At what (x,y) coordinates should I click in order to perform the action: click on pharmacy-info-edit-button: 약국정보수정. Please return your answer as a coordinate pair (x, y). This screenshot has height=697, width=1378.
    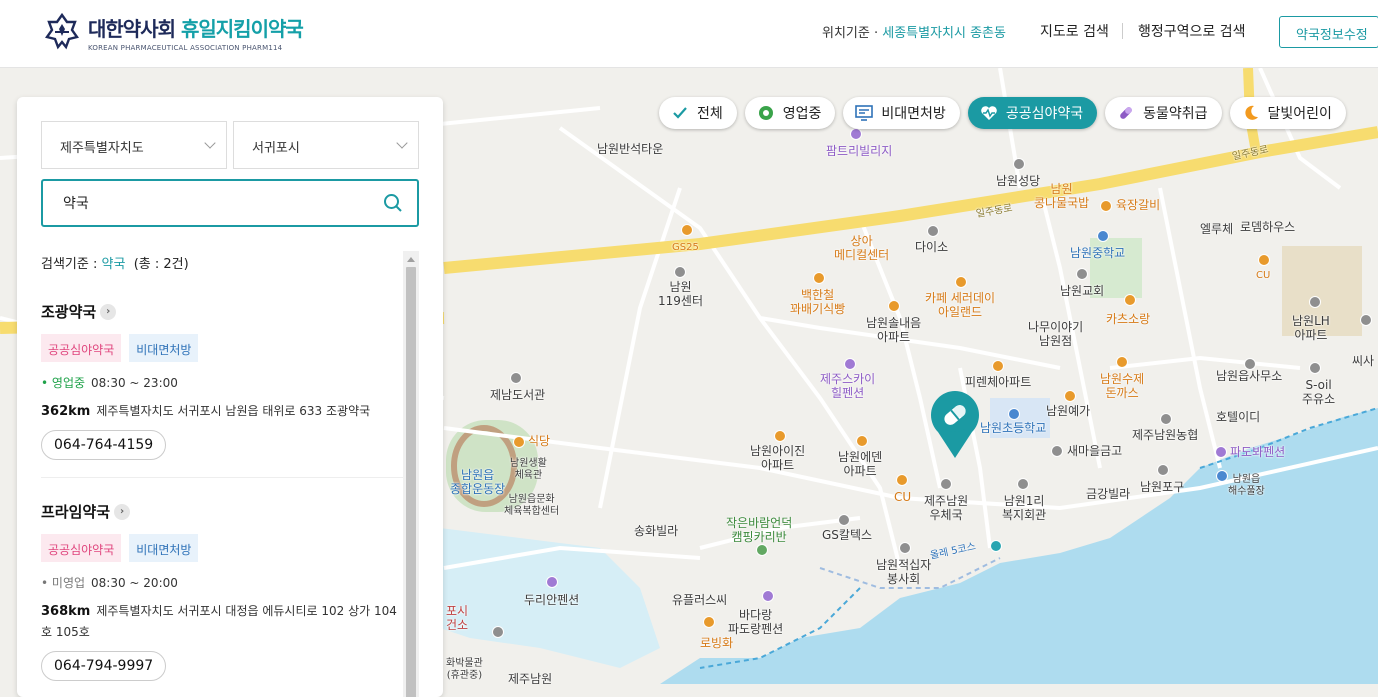
    Looking at the image, I should click on (1328, 32).